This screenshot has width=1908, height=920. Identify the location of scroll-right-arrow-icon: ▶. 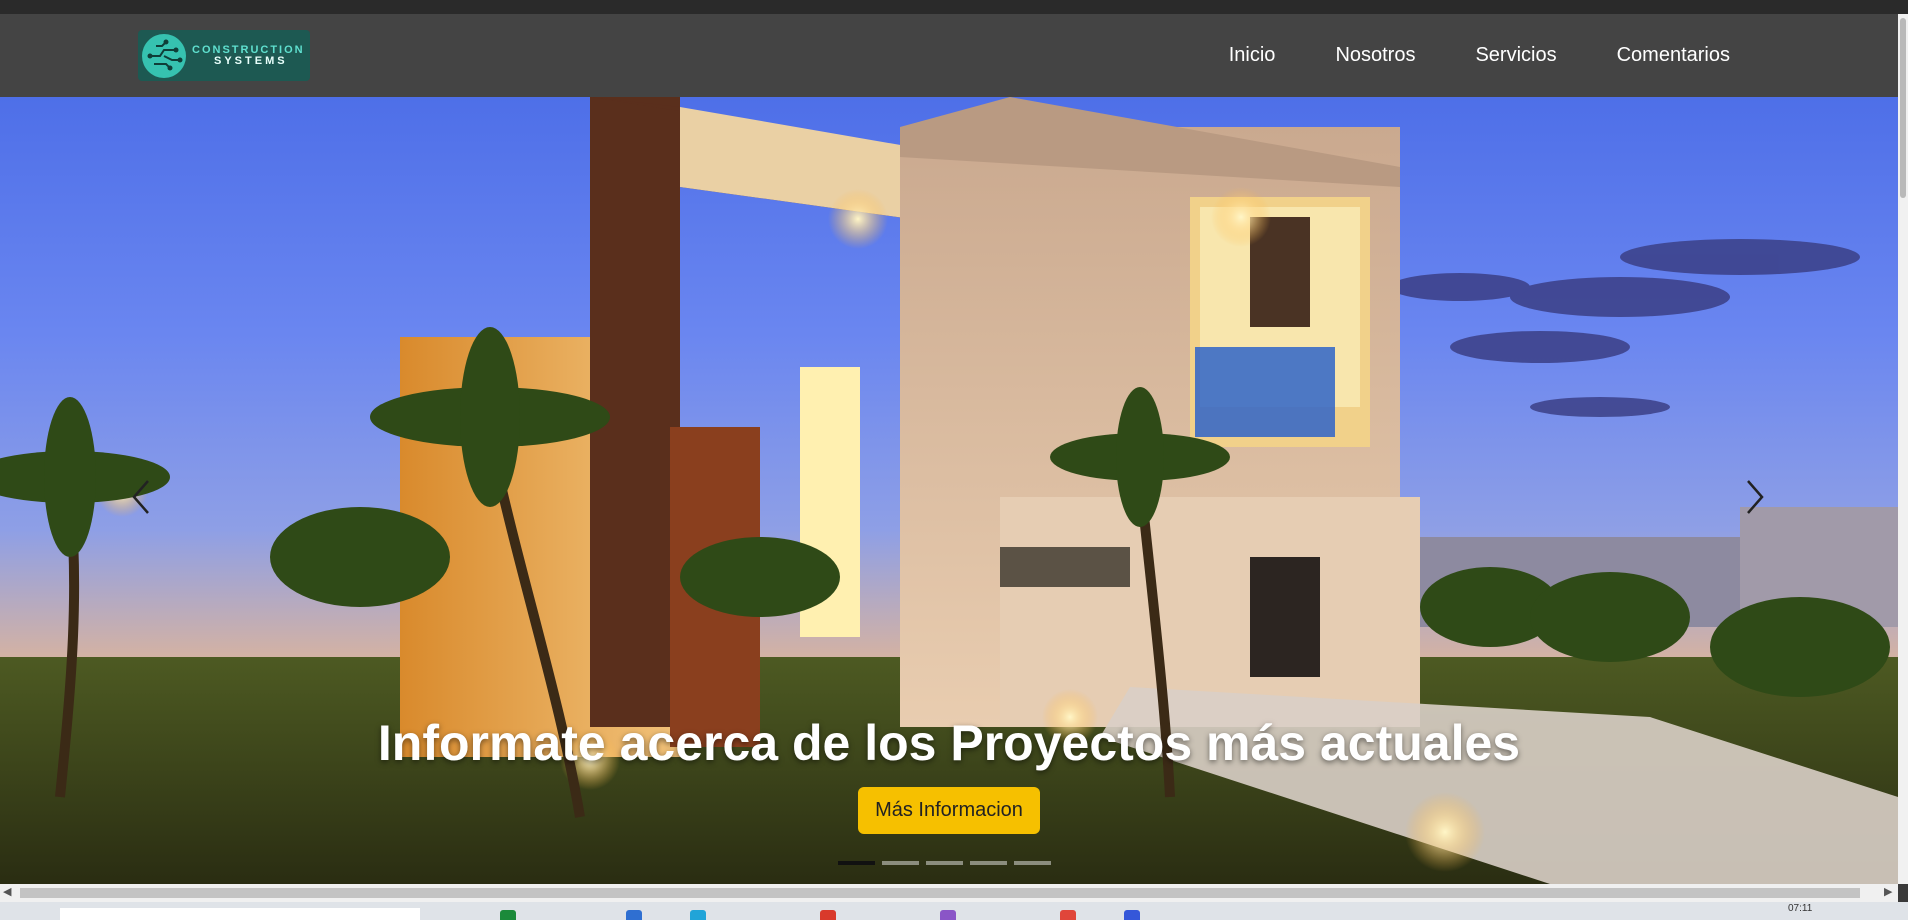
(1888, 891).